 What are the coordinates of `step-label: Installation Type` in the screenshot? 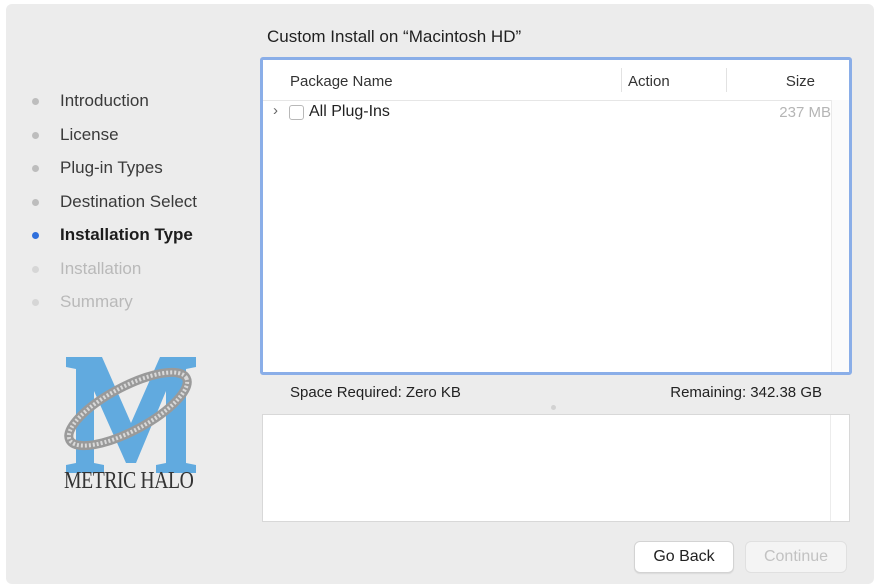 It's located at (126, 234).